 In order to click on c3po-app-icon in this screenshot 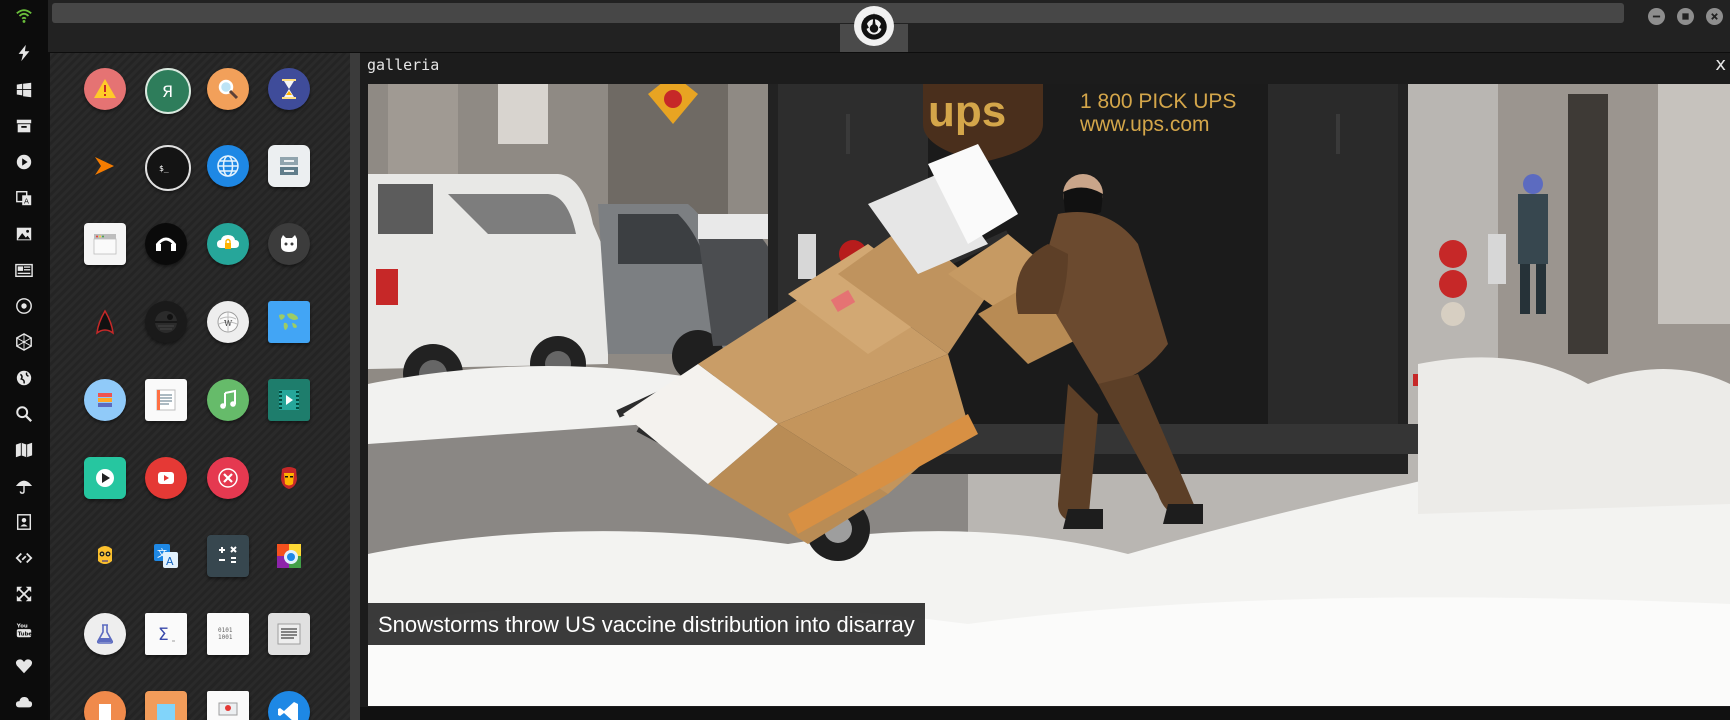, I will do `click(105, 556)`.